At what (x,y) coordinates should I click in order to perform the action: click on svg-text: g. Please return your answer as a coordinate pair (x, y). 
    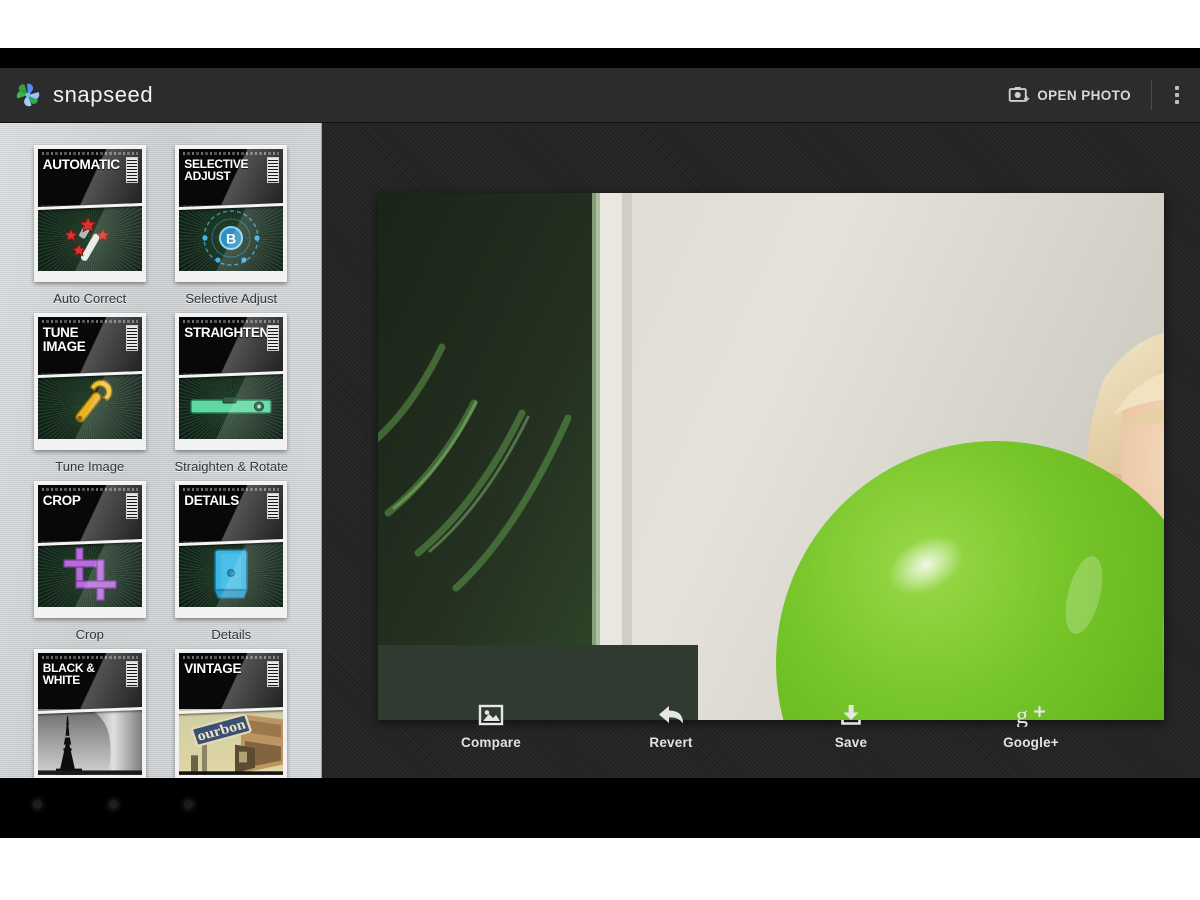
    Looking at the image, I should click on (1022, 715).